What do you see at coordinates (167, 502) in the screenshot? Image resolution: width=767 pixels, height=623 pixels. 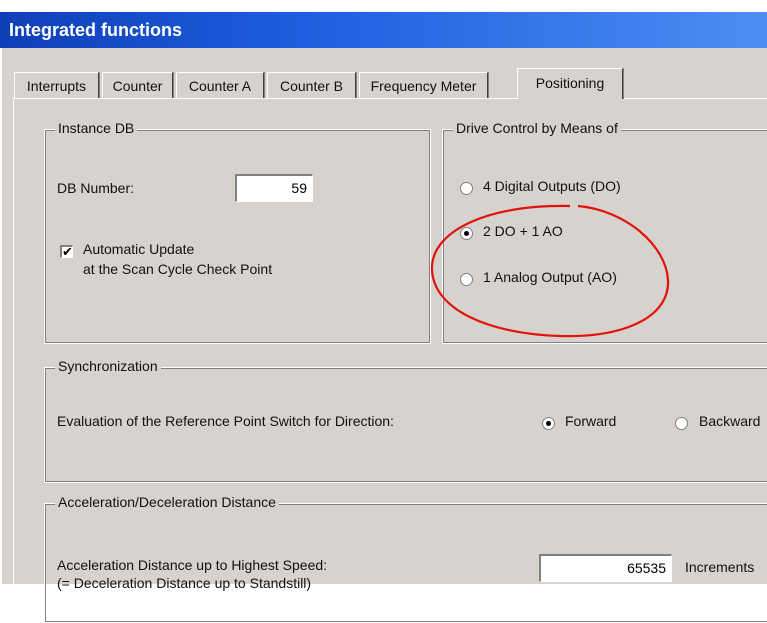 I see `acceleration-title: Acceleration/Deceleration Distance` at bounding box center [167, 502].